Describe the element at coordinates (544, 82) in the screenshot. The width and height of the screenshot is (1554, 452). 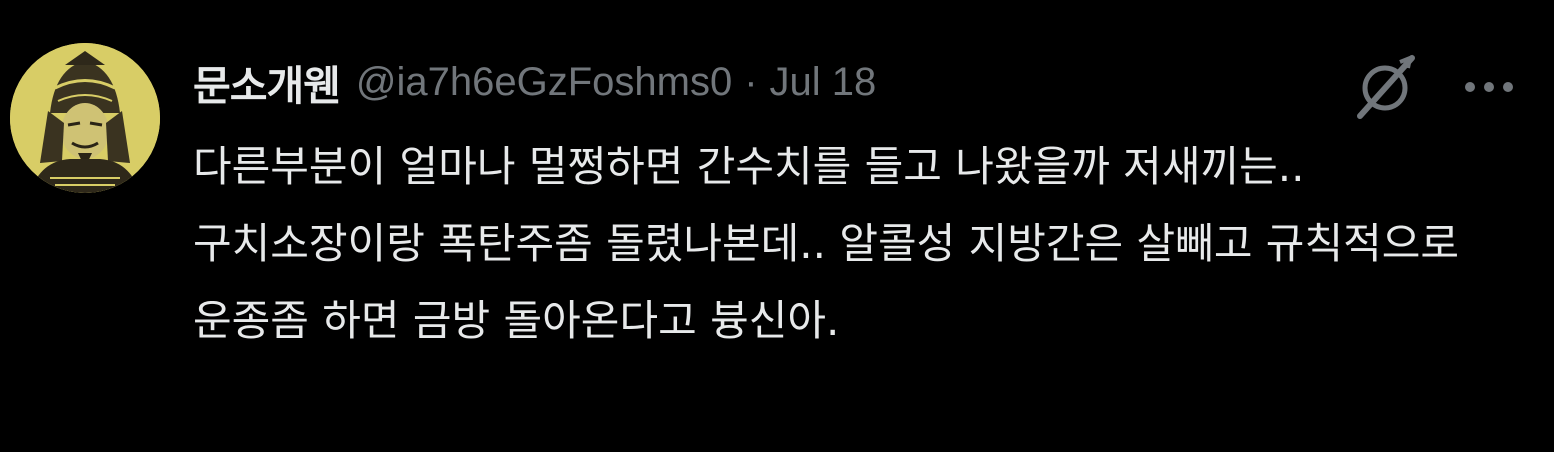
I see `author-handle: @ia7h6eGzFoshms0` at that location.